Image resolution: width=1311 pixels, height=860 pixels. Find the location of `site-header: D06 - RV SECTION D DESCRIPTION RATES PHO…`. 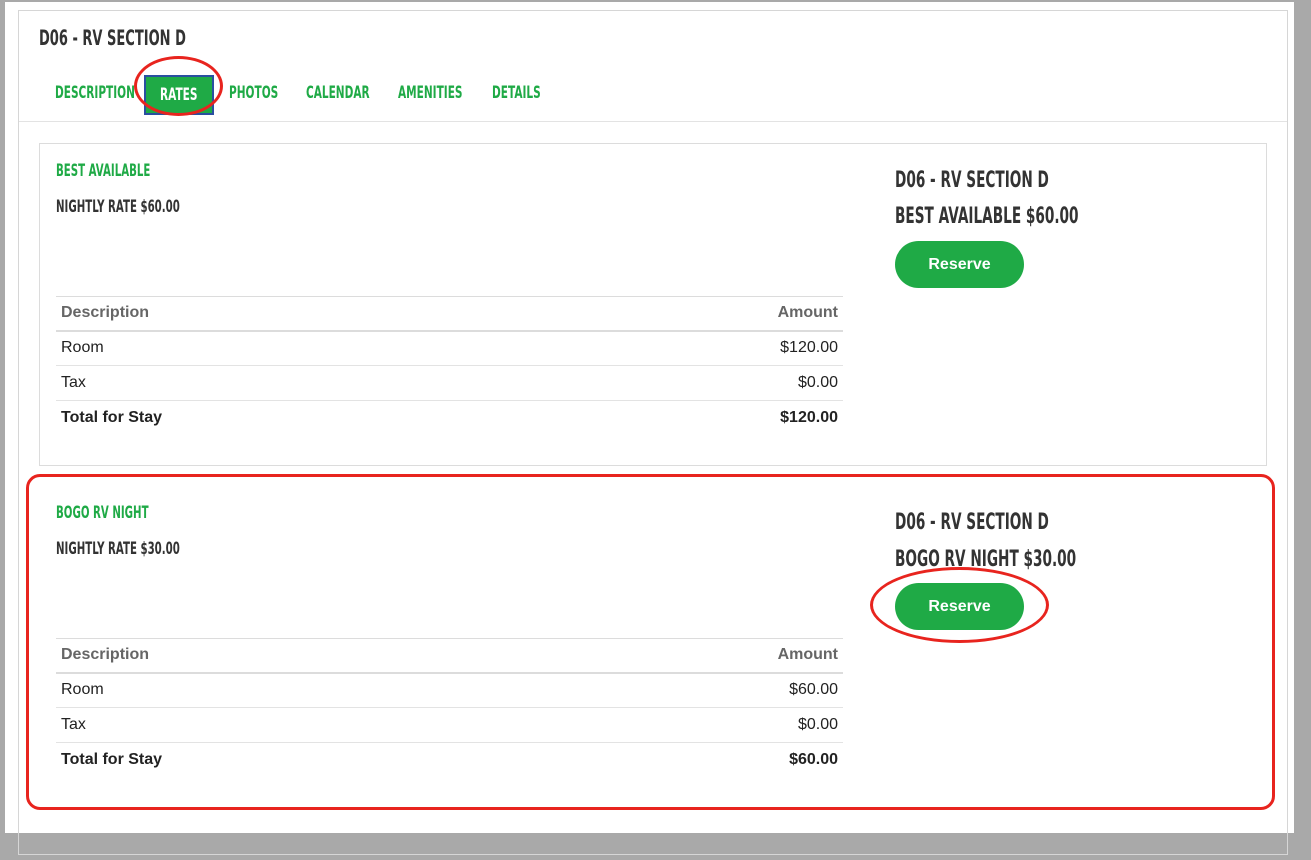

site-header: D06 - RV SECTION D DESCRIPTION RATES PHO… is located at coordinates (653, 66).